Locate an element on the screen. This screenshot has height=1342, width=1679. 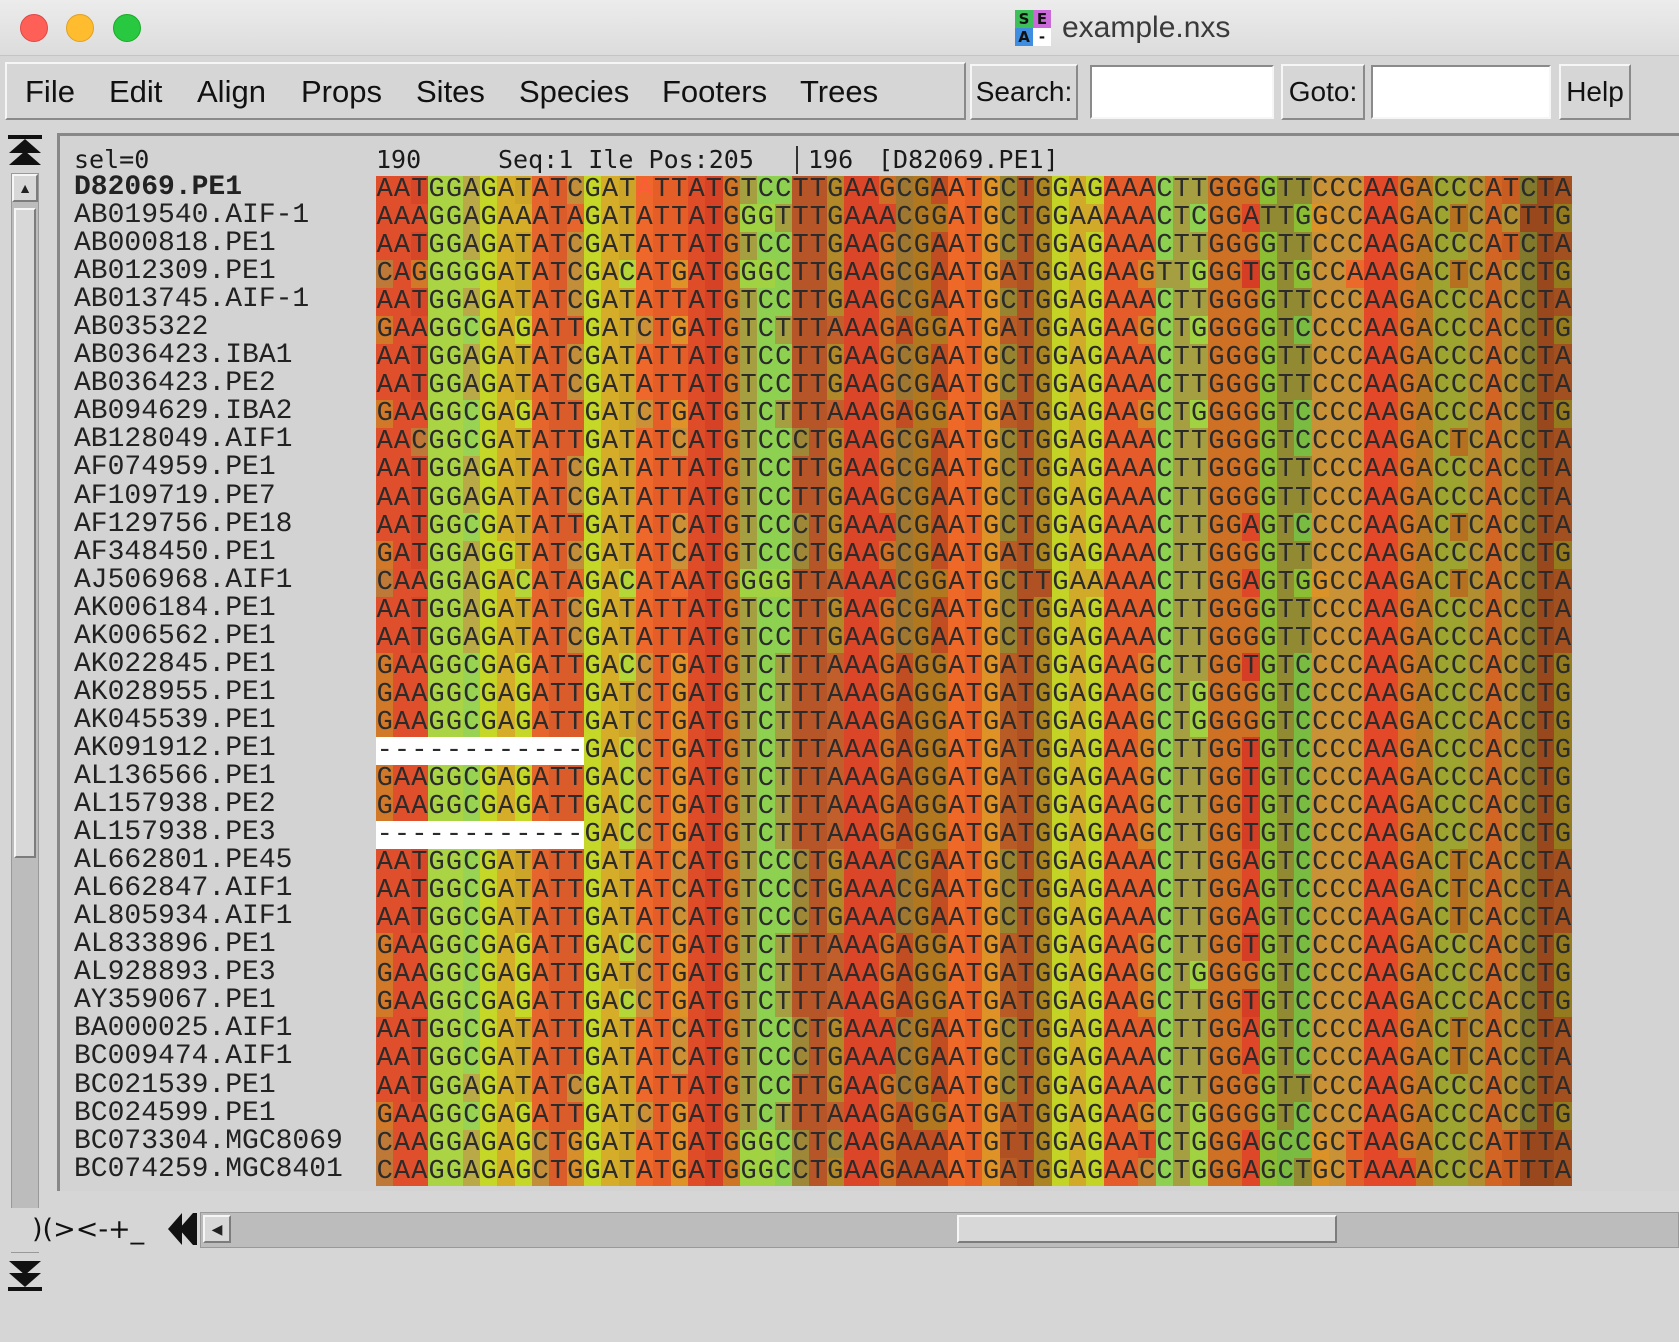
goto-button: Goto: is located at coordinates (1323, 92).